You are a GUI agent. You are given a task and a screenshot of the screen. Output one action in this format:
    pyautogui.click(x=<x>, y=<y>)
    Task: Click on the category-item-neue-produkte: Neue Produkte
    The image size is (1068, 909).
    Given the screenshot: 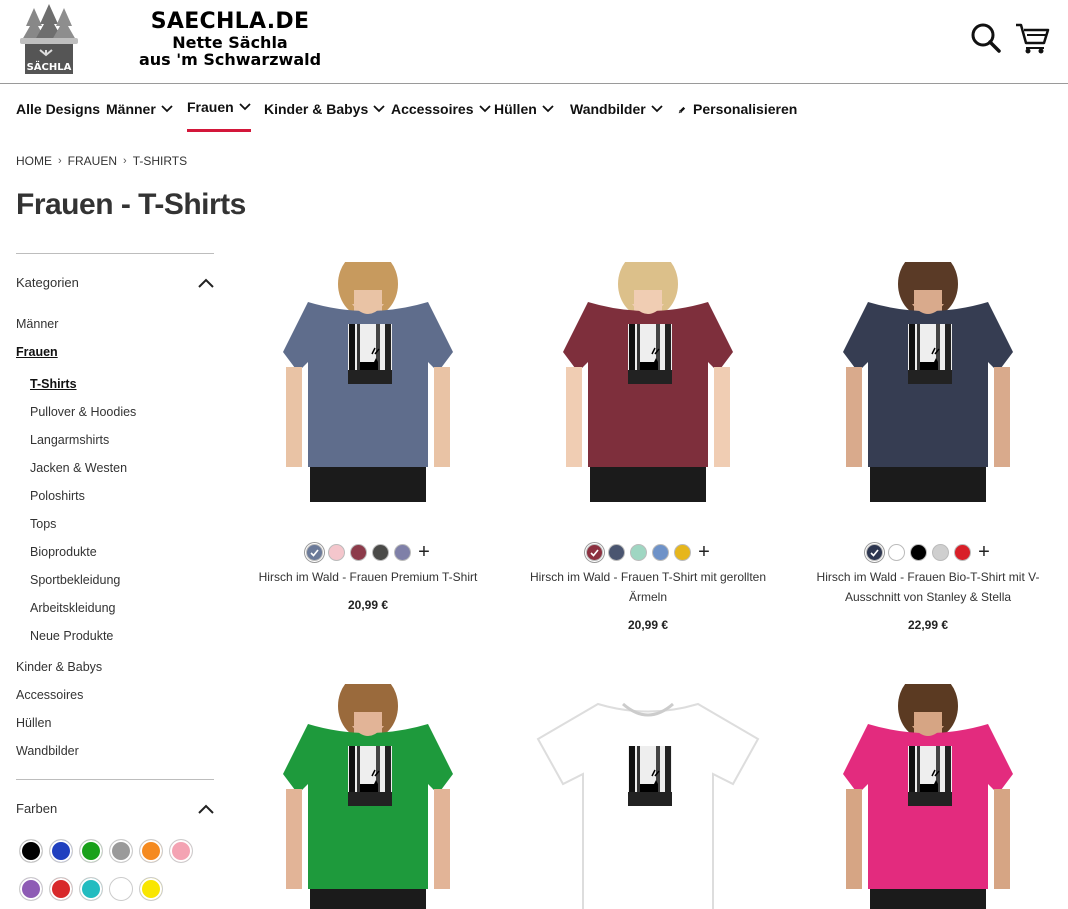 What is the action you would take?
    pyautogui.click(x=71, y=636)
    